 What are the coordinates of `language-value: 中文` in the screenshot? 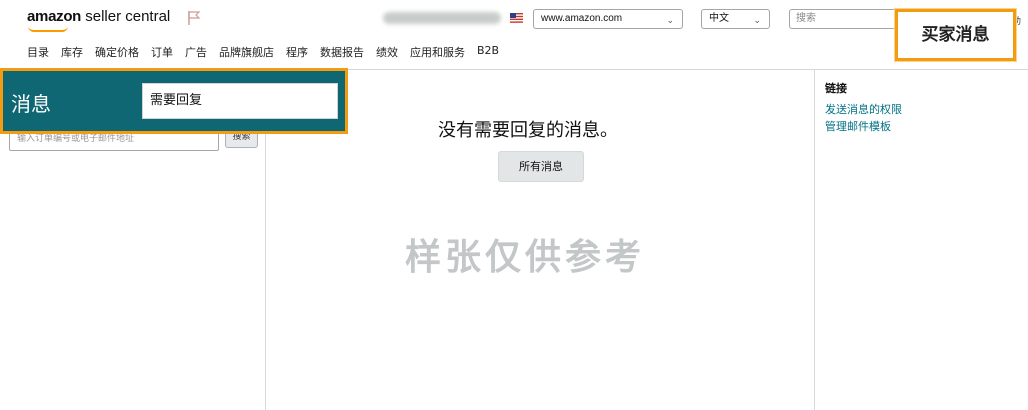 It's located at (719, 18).